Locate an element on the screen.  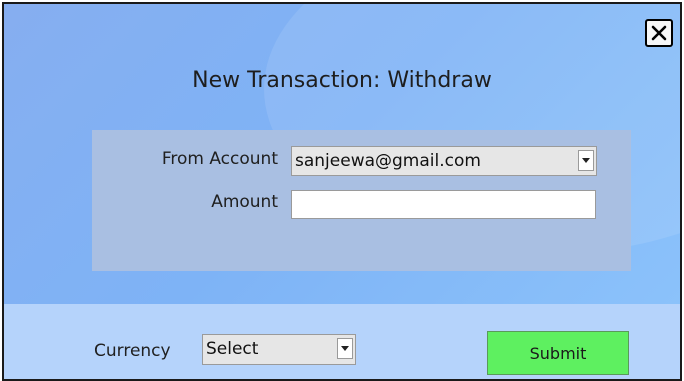
currency-select: Select is located at coordinates (279, 349).